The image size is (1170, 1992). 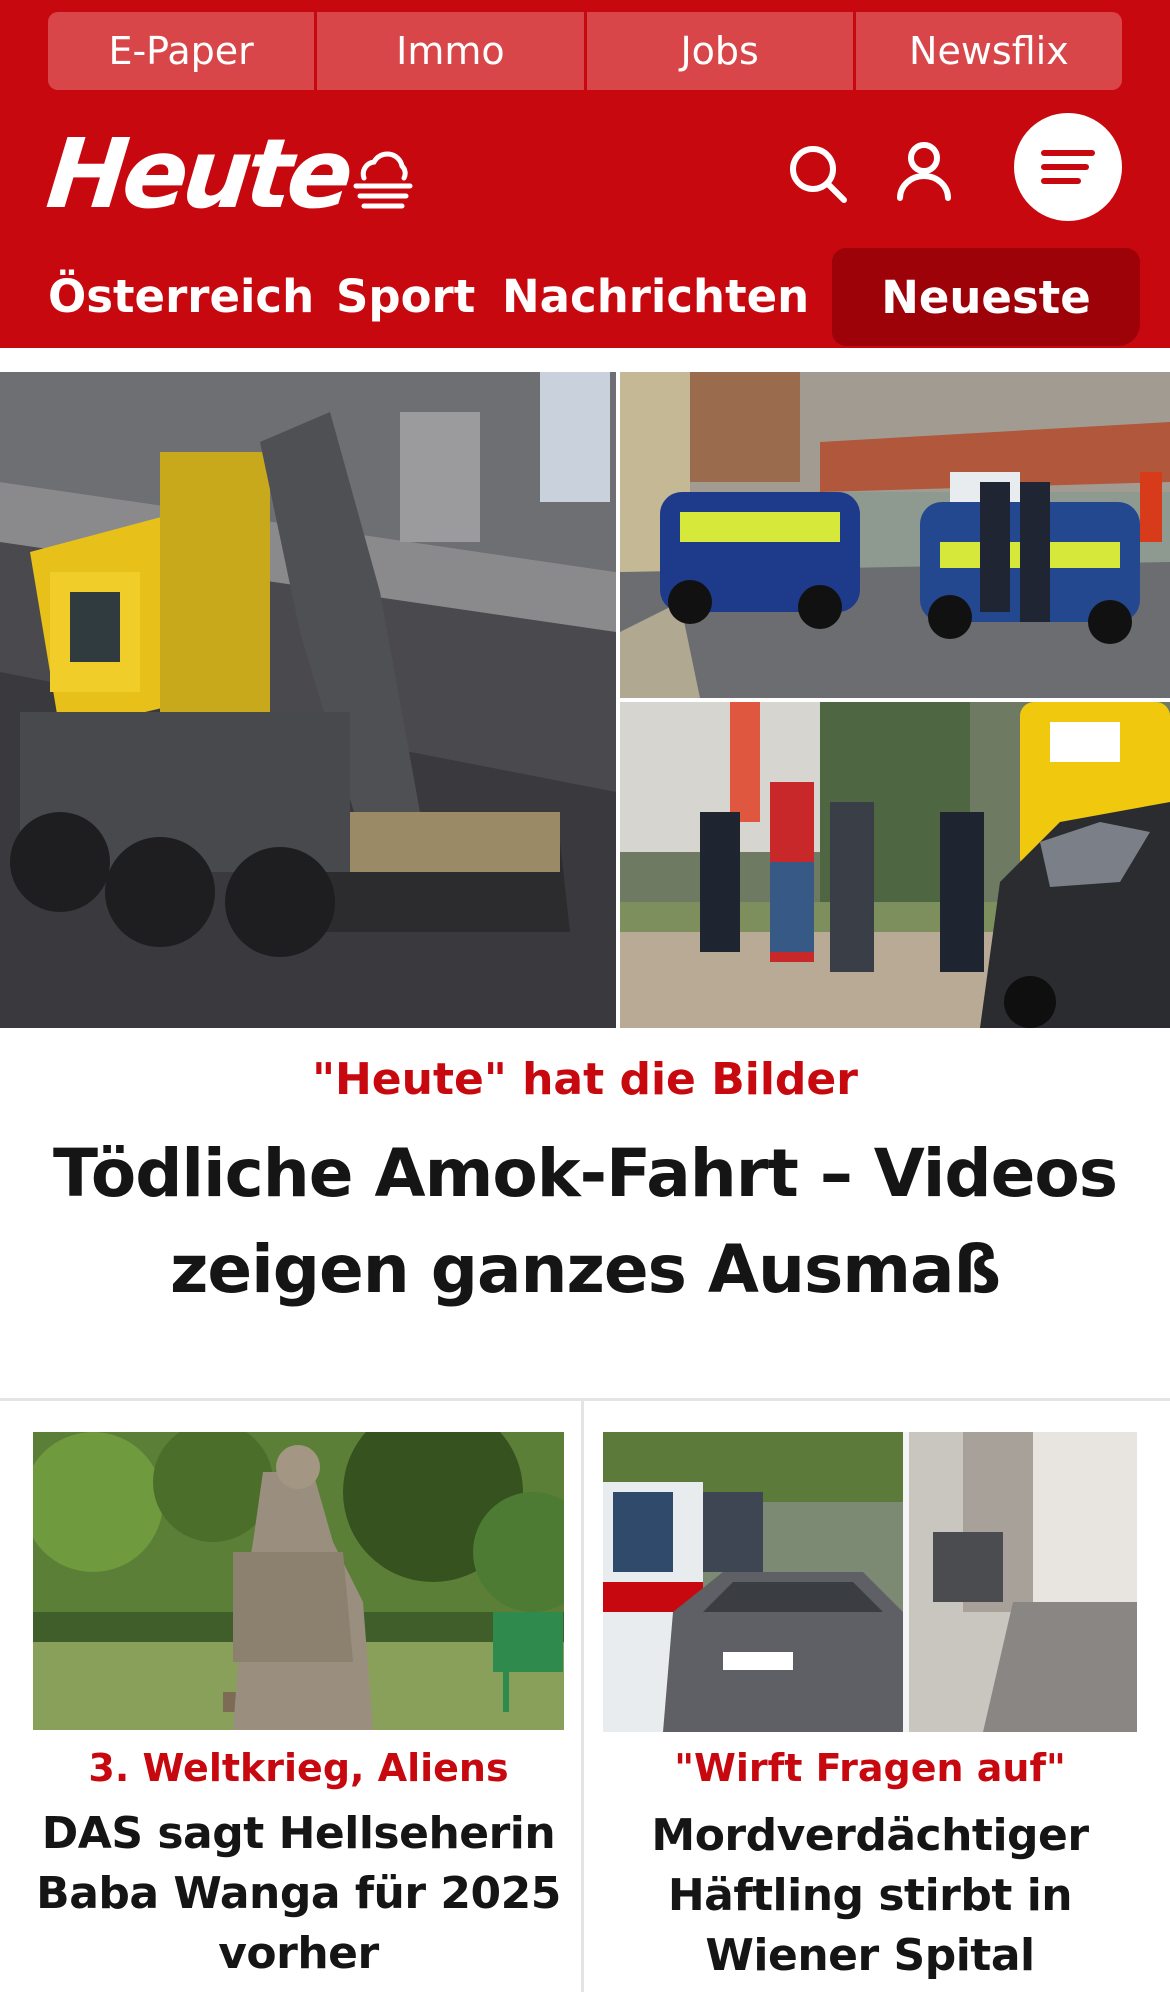 What do you see at coordinates (585, 51) in the screenshot?
I see `top-links-bar: E-Paper Immo Jobs Newsflix` at bounding box center [585, 51].